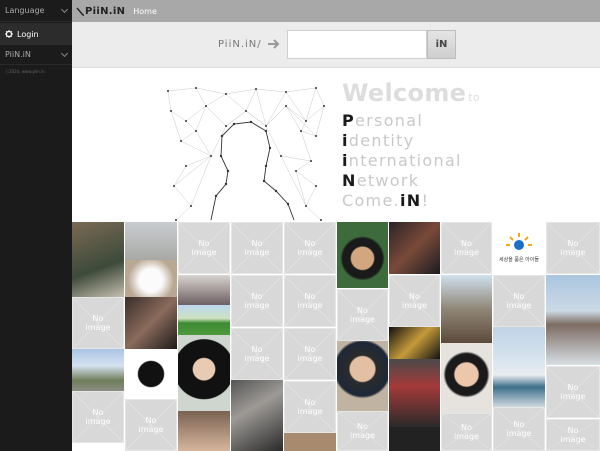 The width and height of the screenshot is (600, 451). What do you see at coordinates (240, 44) in the screenshot?
I see `search-prefix-label: PiiN.iN/` at bounding box center [240, 44].